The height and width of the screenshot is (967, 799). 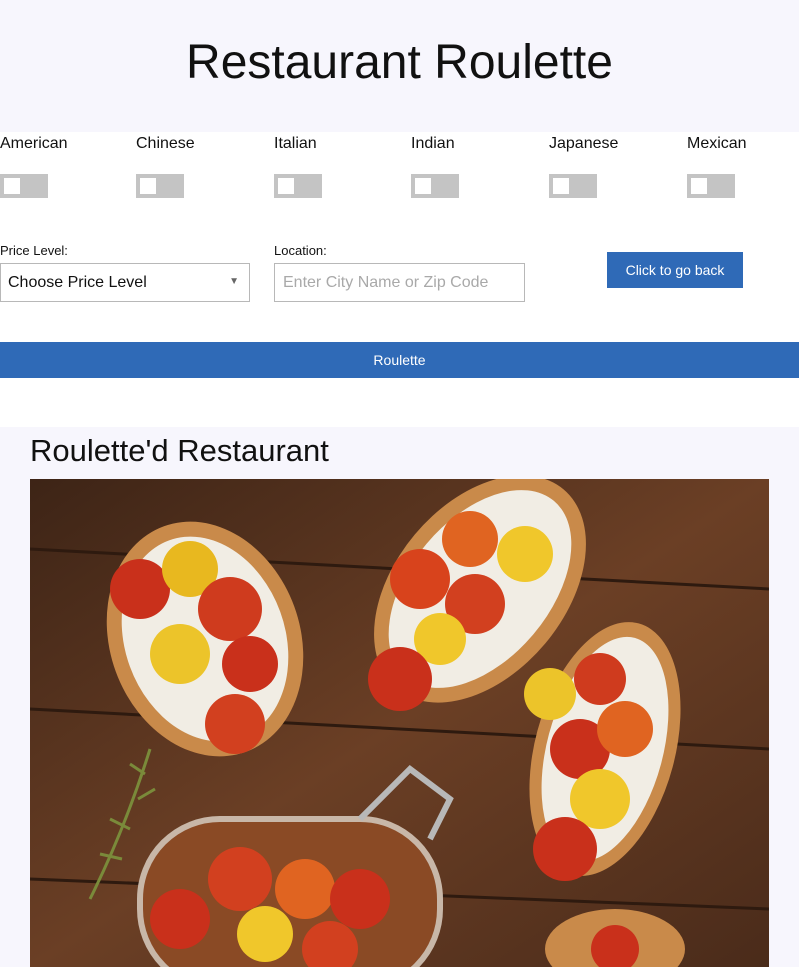 I want to click on cuisine-label: Italian, so click(x=295, y=143).